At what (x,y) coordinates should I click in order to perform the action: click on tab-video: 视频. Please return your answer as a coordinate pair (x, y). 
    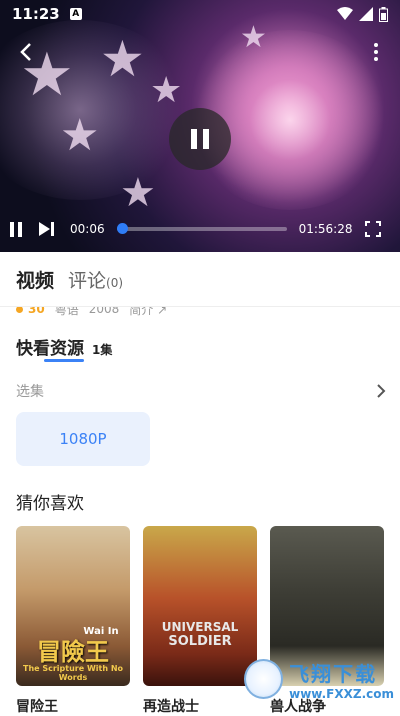
    Looking at the image, I should click on (35, 279).